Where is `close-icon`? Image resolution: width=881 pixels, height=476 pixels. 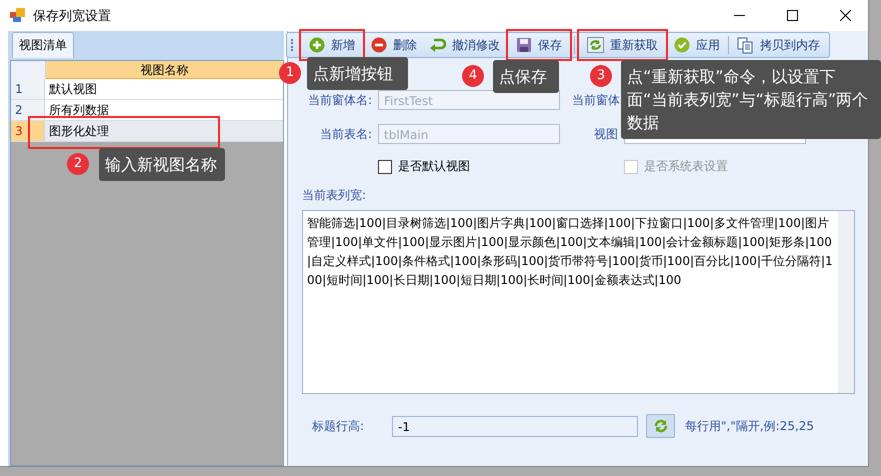 close-icon is located at coordinates (845, 15).